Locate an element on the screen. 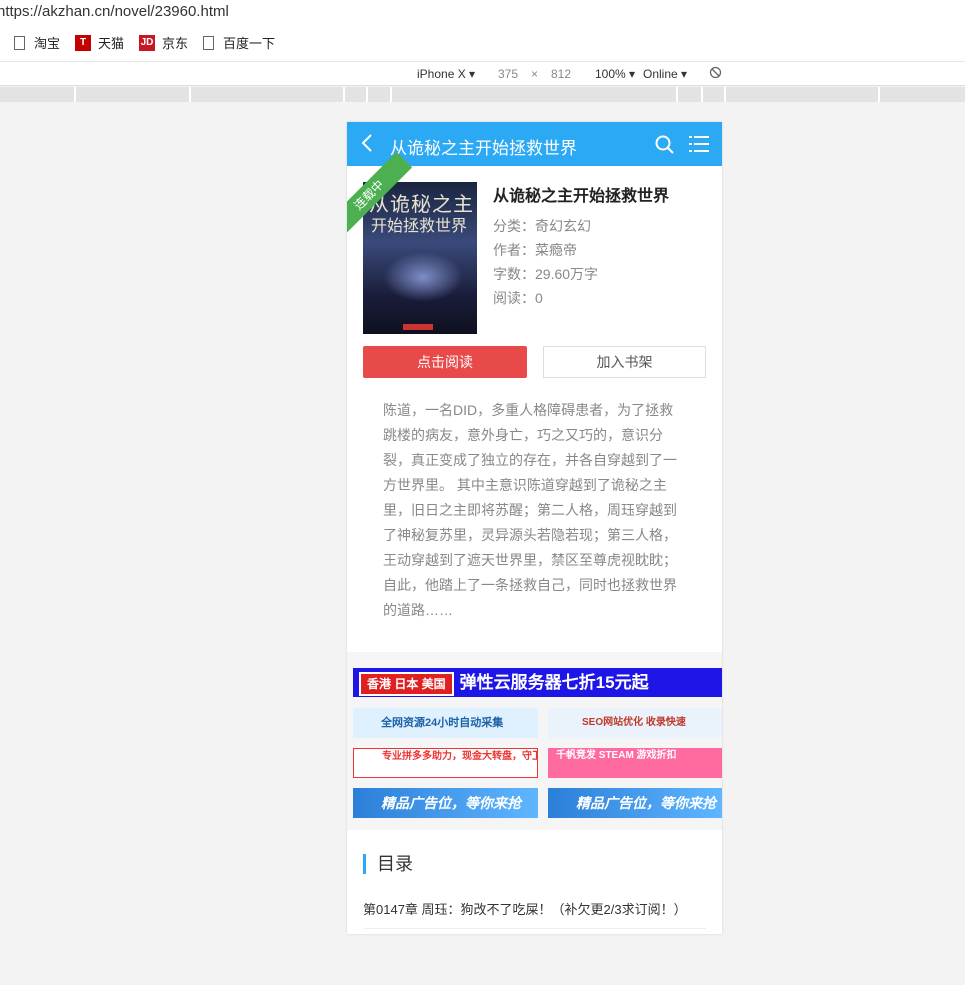  url-text: https://akzhan.cn/novel/23960.html is located at coordinates (114, 11).